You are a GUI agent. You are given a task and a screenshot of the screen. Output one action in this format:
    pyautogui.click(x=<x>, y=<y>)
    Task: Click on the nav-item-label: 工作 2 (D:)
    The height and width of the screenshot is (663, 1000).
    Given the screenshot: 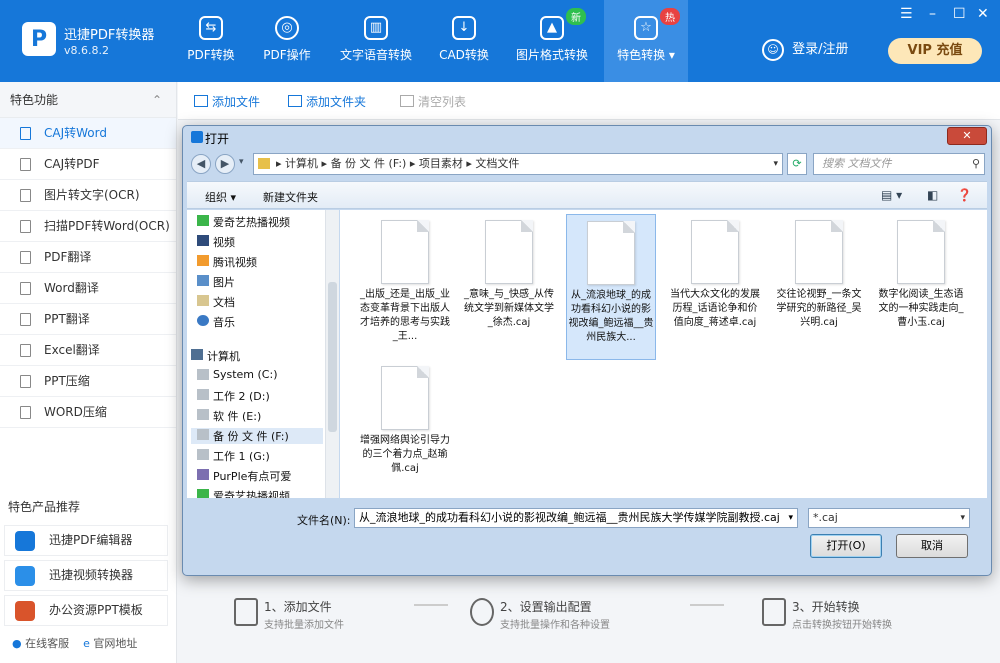 What is the action you would take?
    pyautogui.click(x=241, y=396)
    